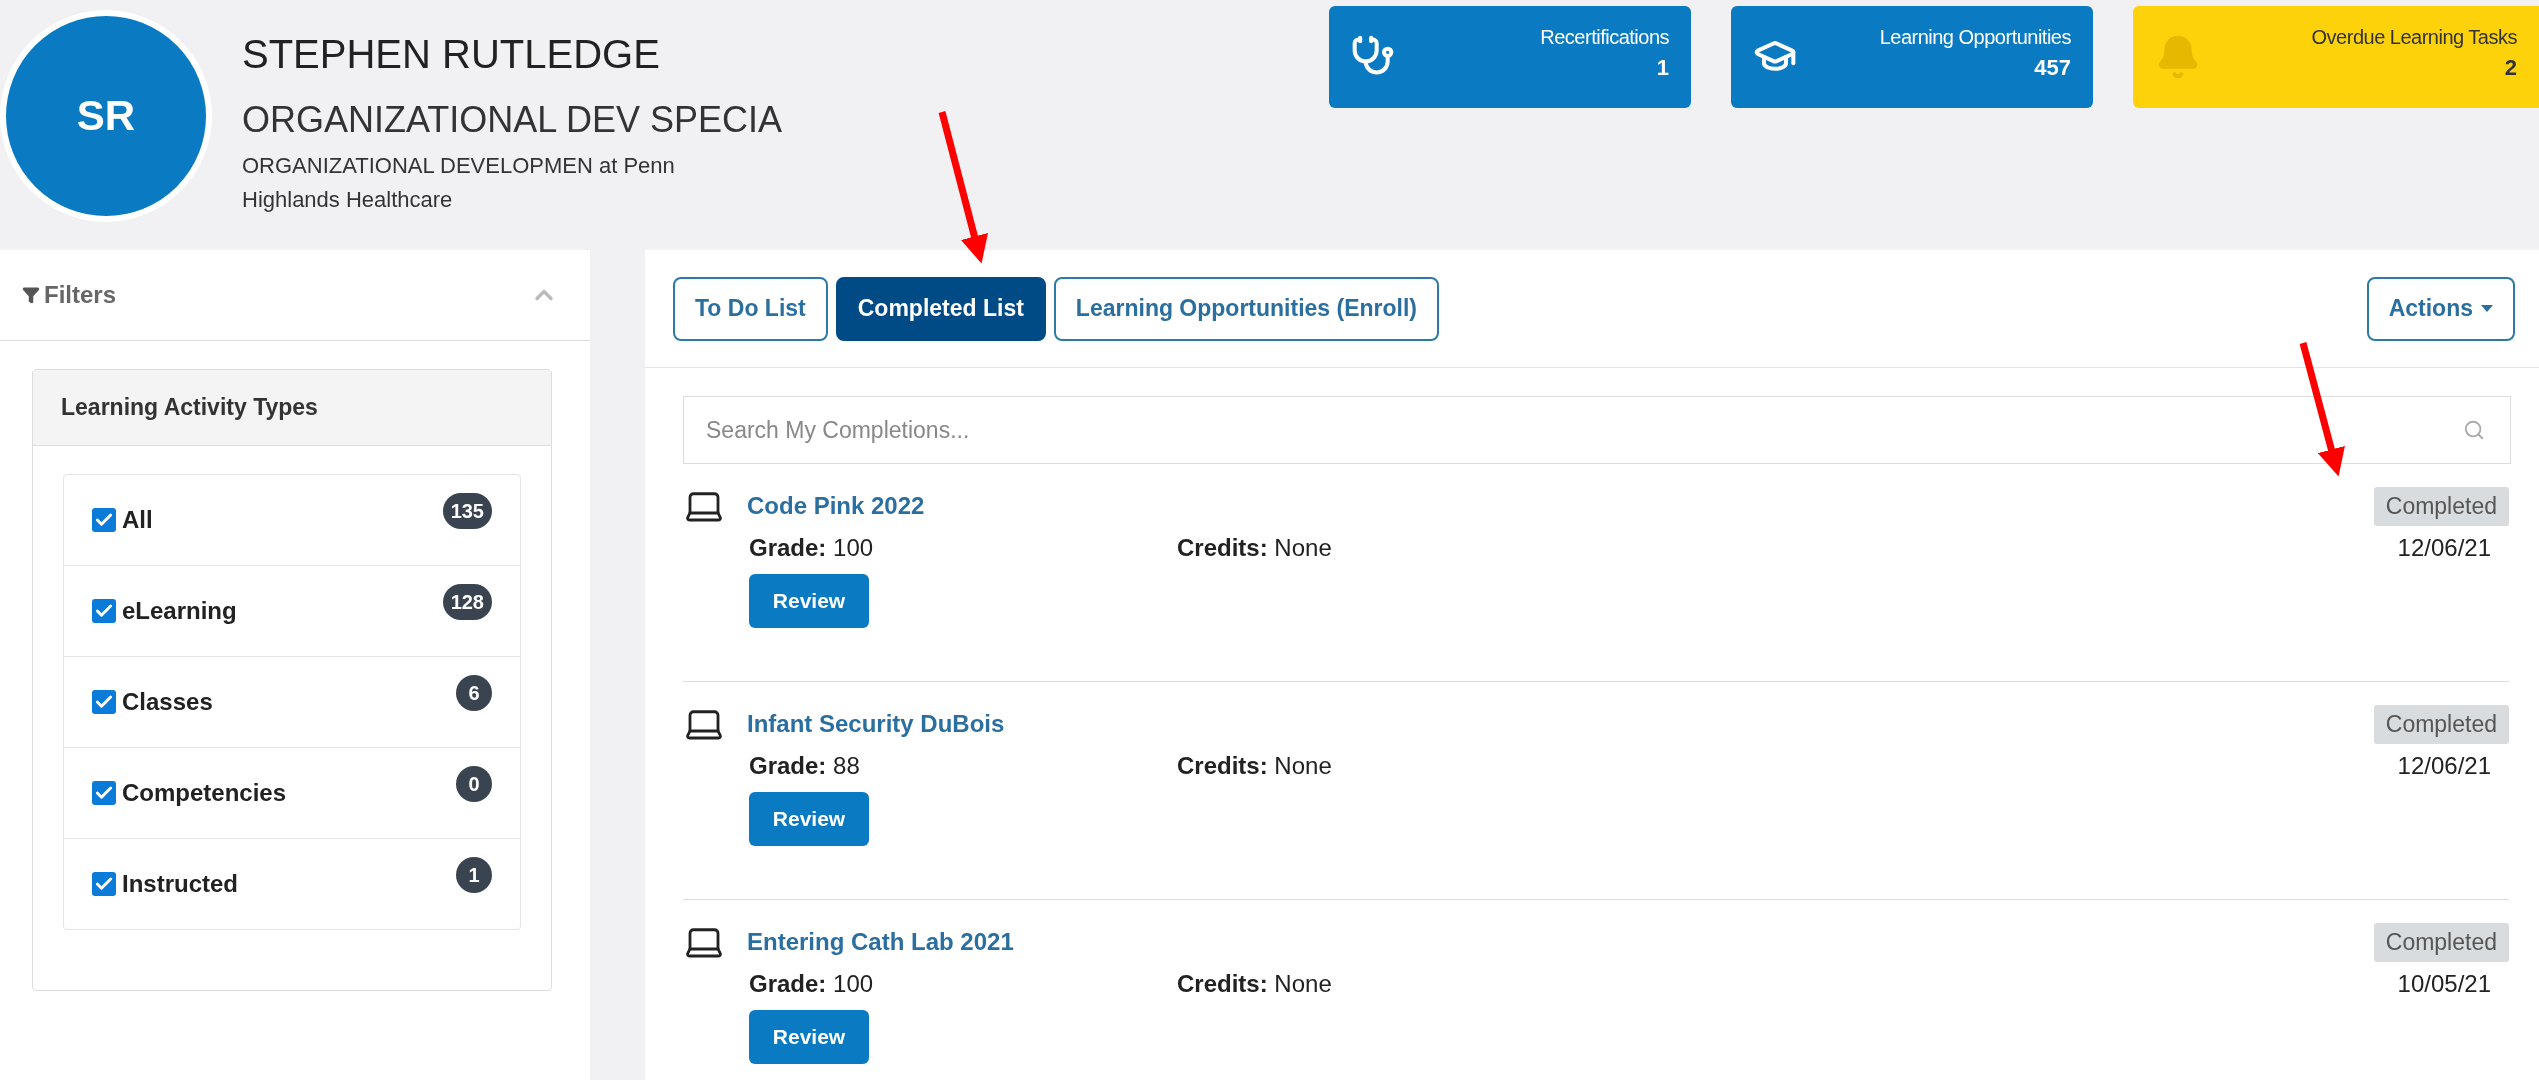  Describe the element at coordinates (474, 875) in the screenshot. I see `count-badge: 1` at that location.